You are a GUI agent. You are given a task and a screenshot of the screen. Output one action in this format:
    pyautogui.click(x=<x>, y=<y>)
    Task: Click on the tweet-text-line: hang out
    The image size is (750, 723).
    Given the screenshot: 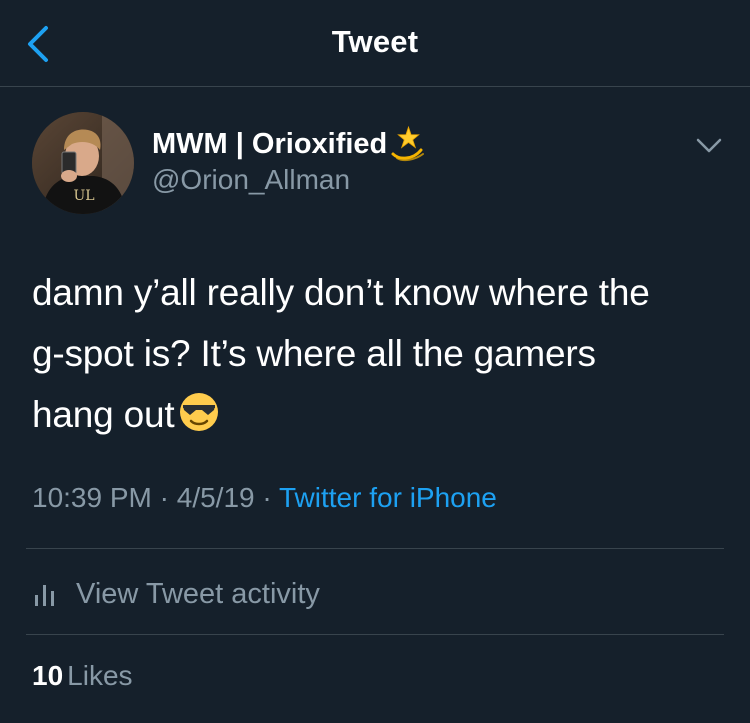 What is the action you would take?
    pyautogui.click(x=382, y=414)
    